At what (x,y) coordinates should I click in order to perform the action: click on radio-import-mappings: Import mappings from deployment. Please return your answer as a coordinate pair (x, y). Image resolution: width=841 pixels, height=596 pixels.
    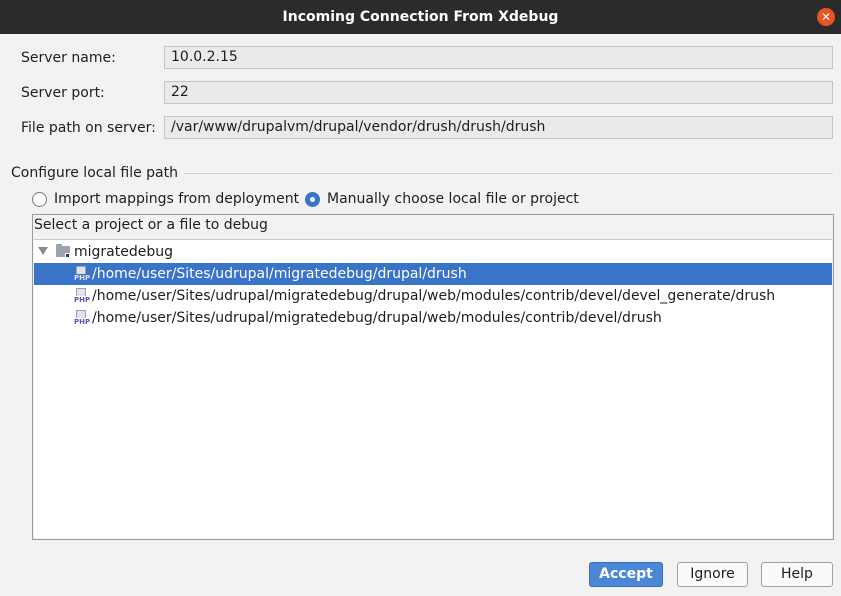
    Looking at the image, I should click on (165, 199).